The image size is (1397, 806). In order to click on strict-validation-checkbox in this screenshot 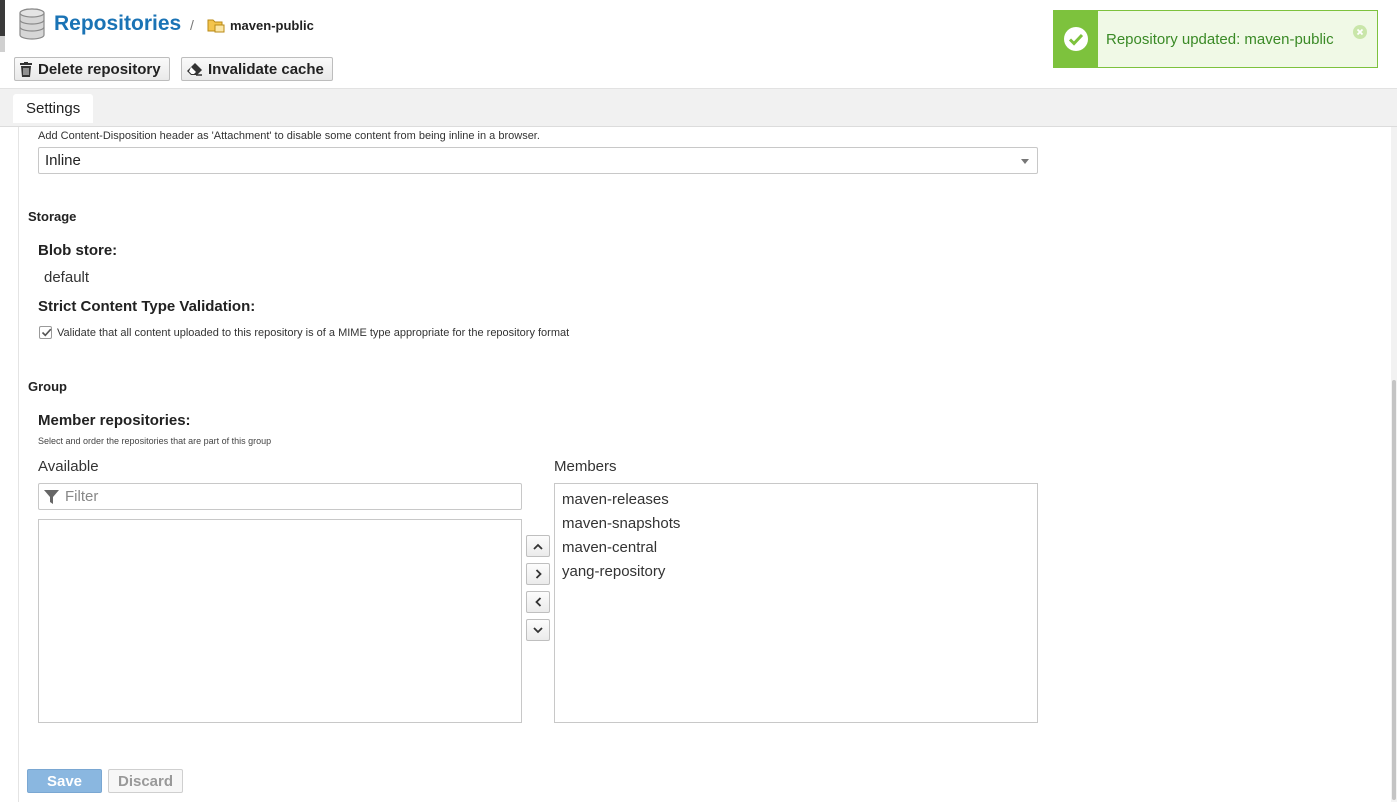, I will do `click(45, 332)`.